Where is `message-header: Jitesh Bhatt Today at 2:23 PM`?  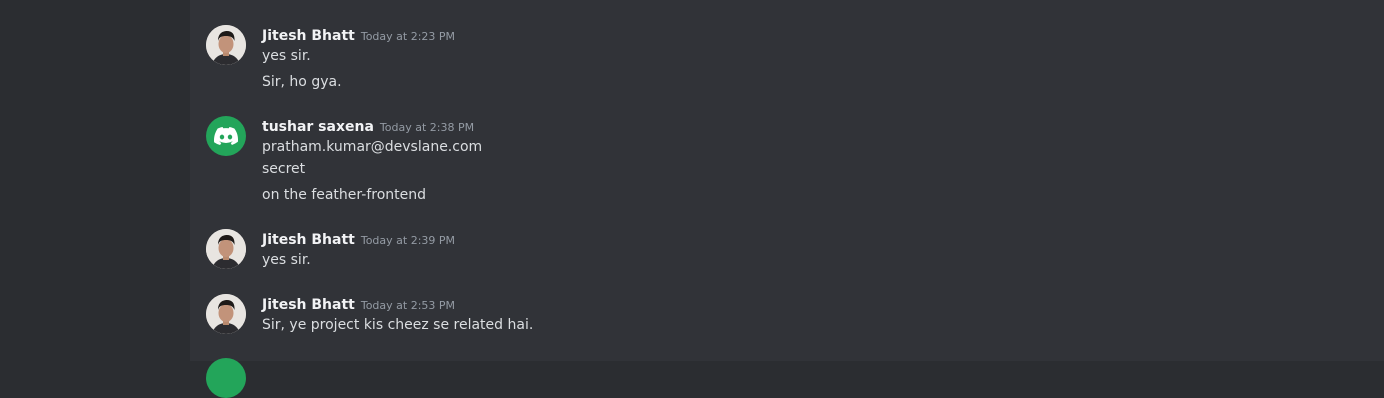 message-header: Jitesh Bhatt Today at 2:23 PM is located at coordinates (358, 35).